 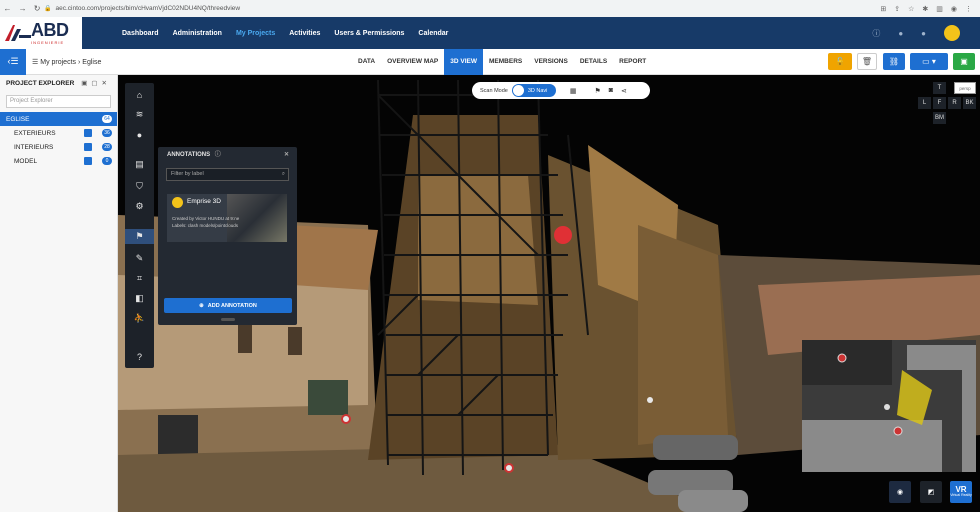 What do you see at coordinates (139, 94) in the screenshot?
I see `home-icon: ⌂` at bounding box center [139, 94].